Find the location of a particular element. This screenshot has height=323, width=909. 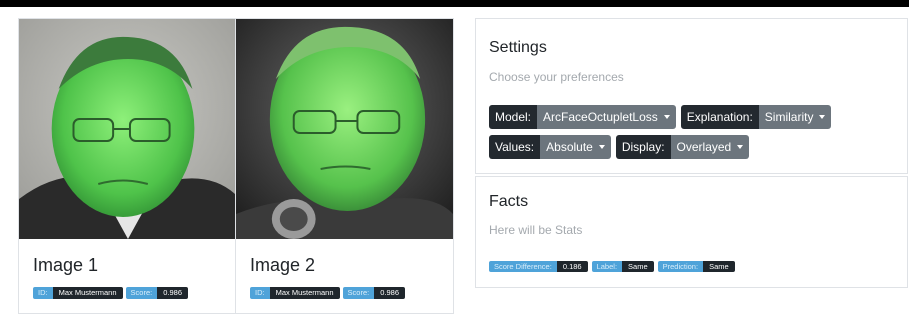

display-value: Overlayed is located at coordinates (704, 147).